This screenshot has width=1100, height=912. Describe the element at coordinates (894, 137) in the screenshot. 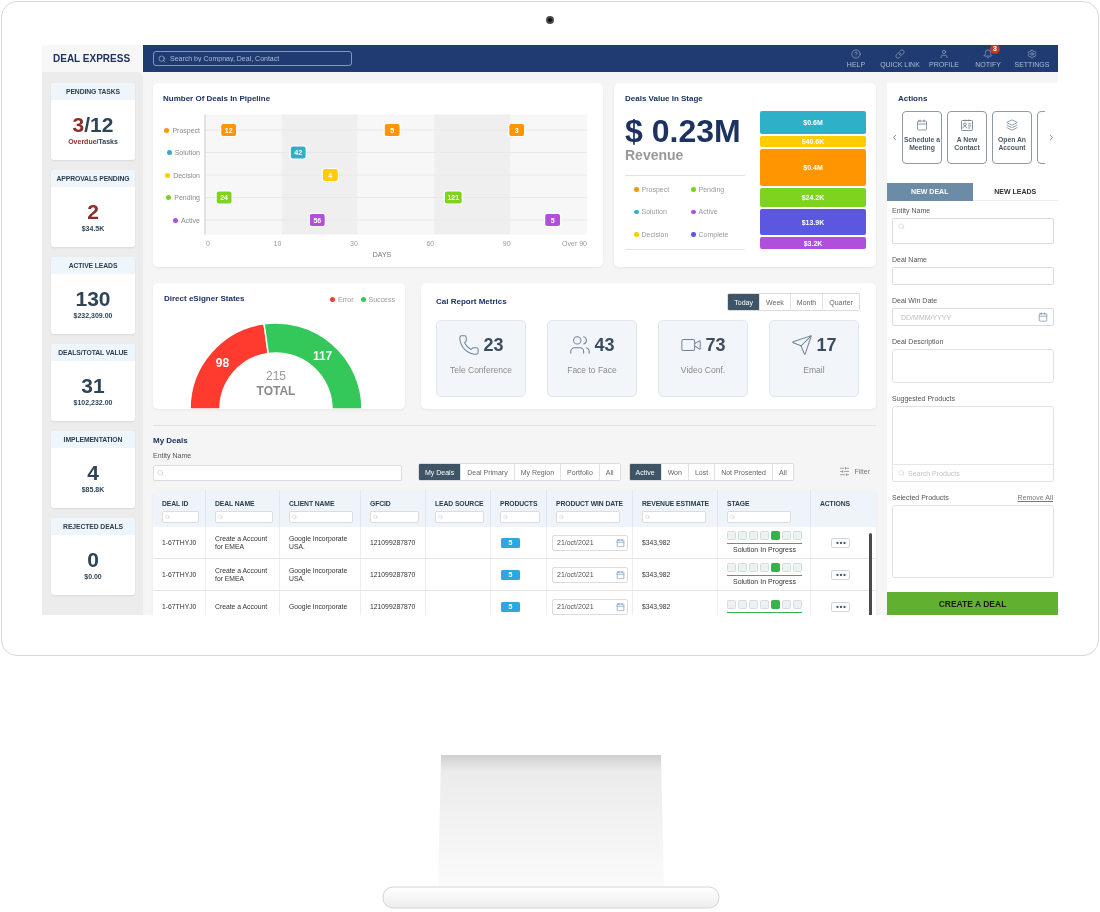

I see `chevron-left-icon` at that location.